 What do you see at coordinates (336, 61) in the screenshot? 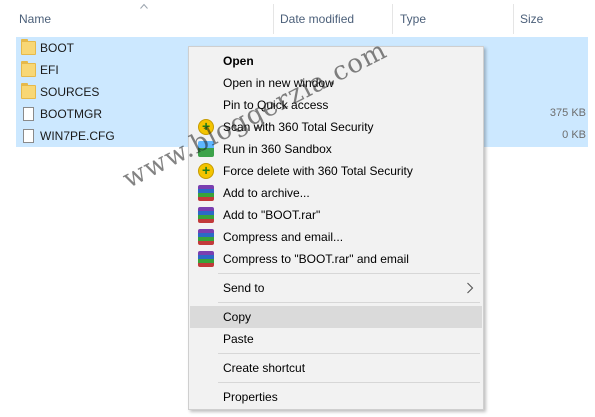
I see `menu-item-open: Open` at bounding box center [336, 61].